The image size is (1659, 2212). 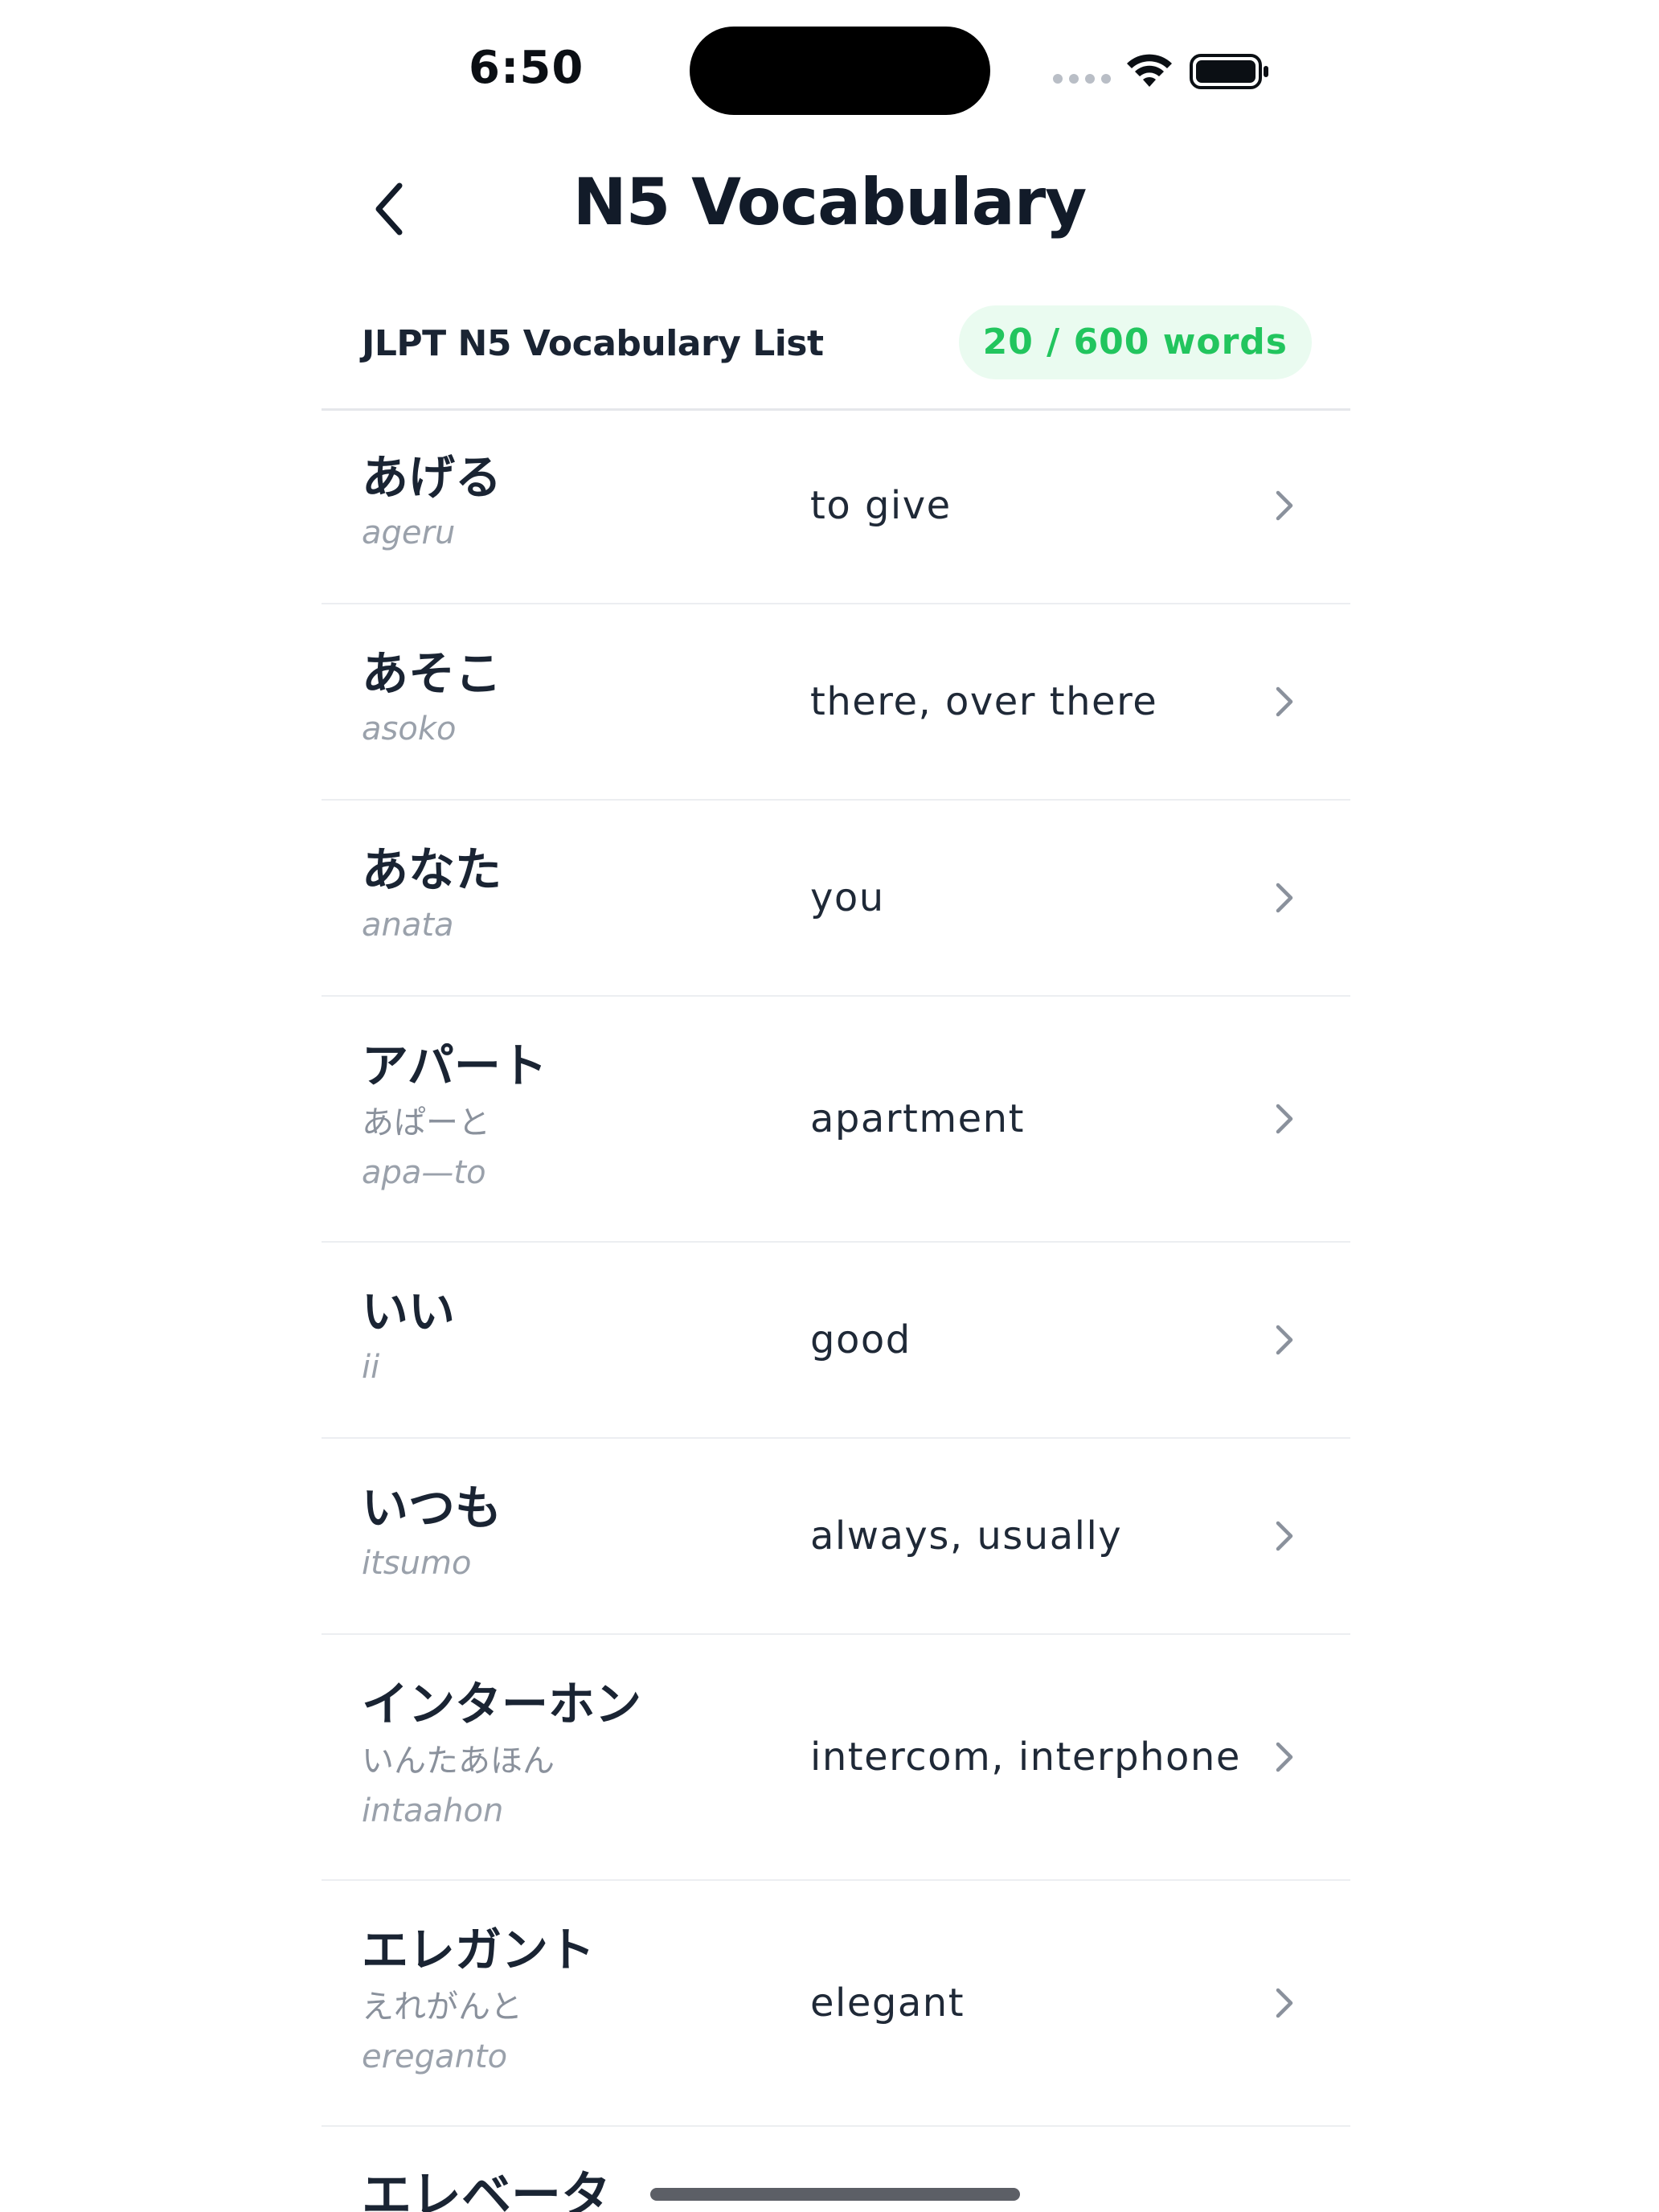 What do you see at coordinates (432, 1508) in the screenshot?
I see `vocab-word: いつも` at bounding box center [432, 1508].